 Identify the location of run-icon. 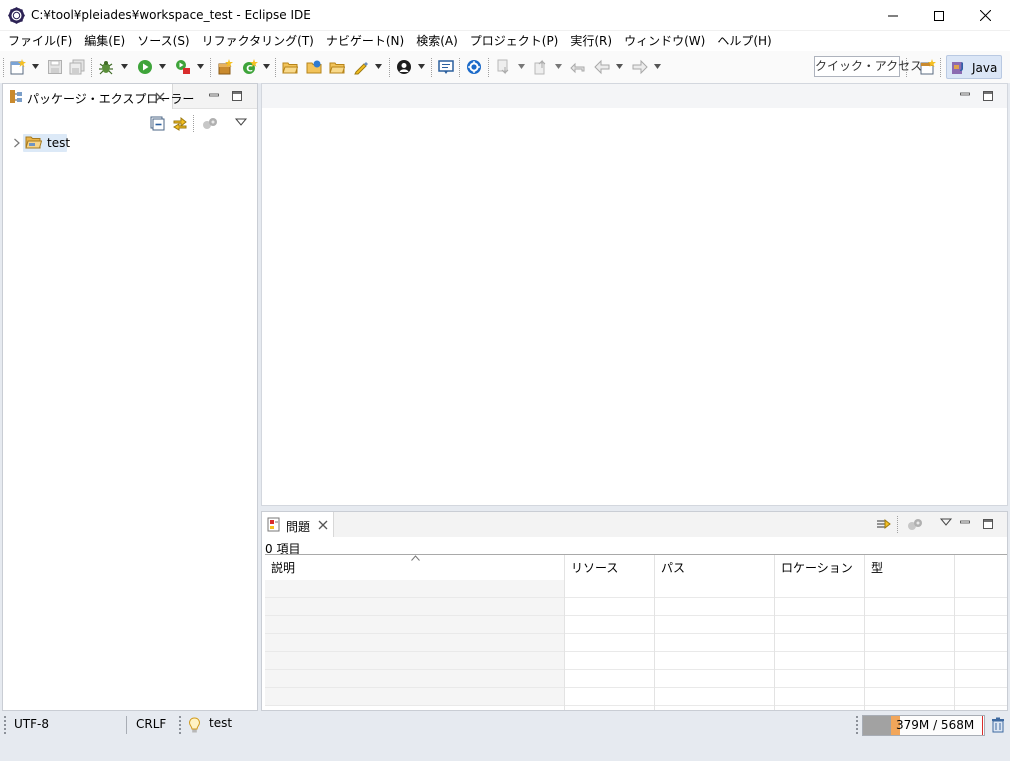
(145, 67).